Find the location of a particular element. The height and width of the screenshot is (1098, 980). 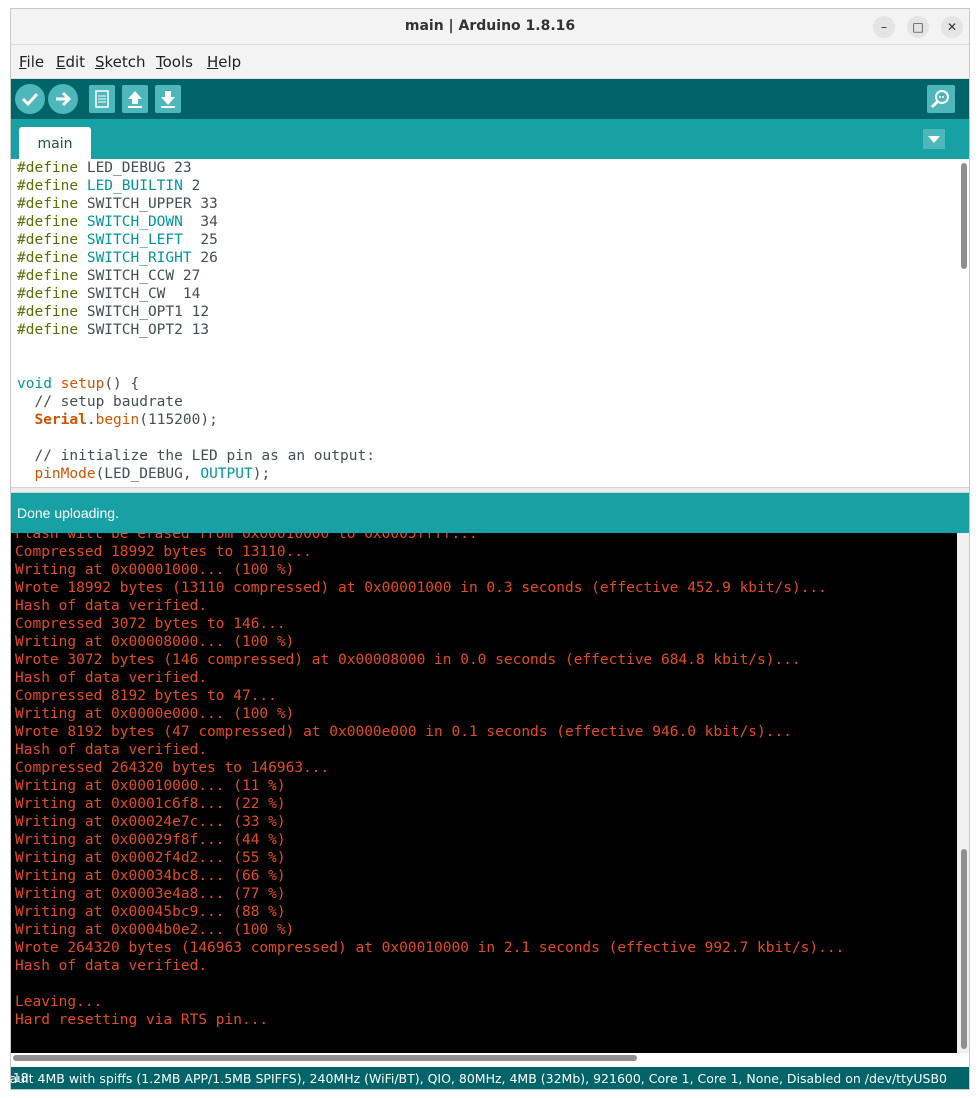

code-token: SWITCH_LEFT is located at coordinates (134, 240).